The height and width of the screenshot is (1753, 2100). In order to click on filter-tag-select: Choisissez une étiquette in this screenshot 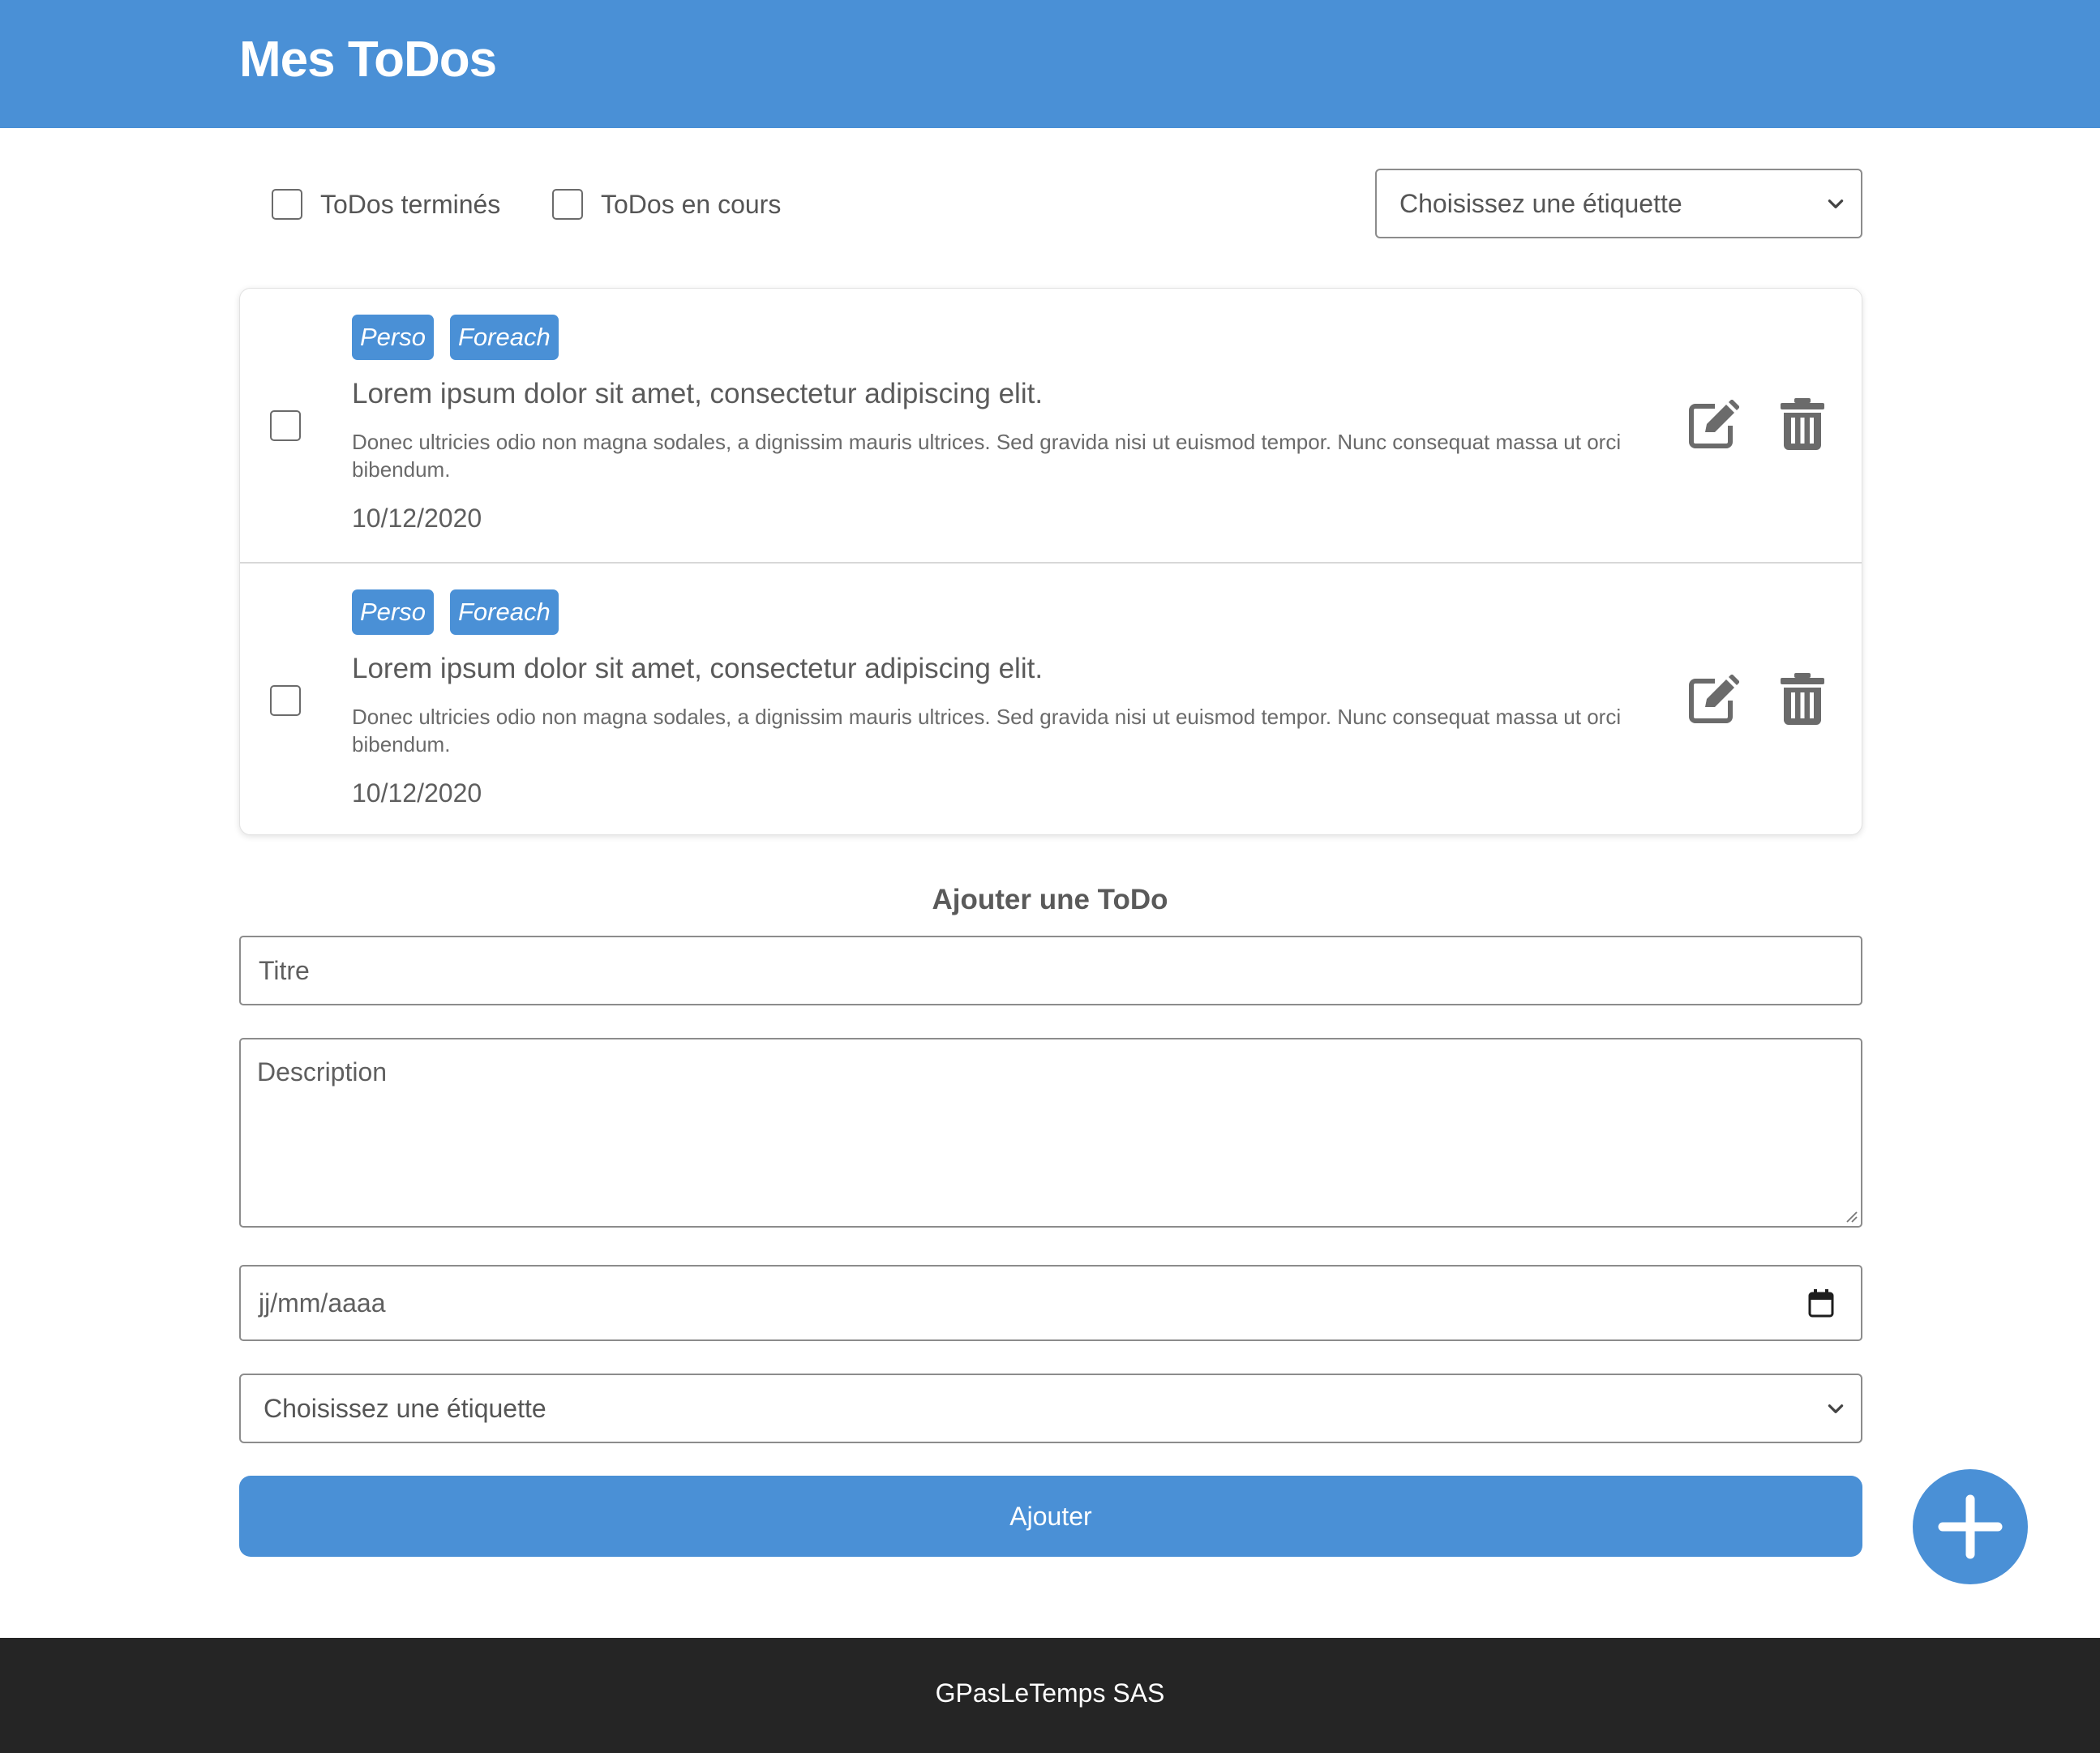, I will do `click(1619, 203)`.